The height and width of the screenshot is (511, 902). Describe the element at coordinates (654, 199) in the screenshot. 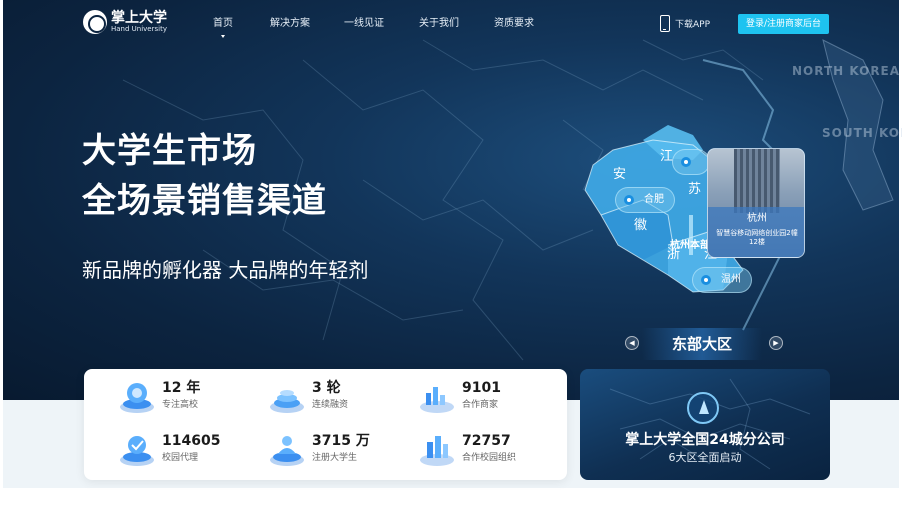

I see `pin-label: 合肥` at that location.